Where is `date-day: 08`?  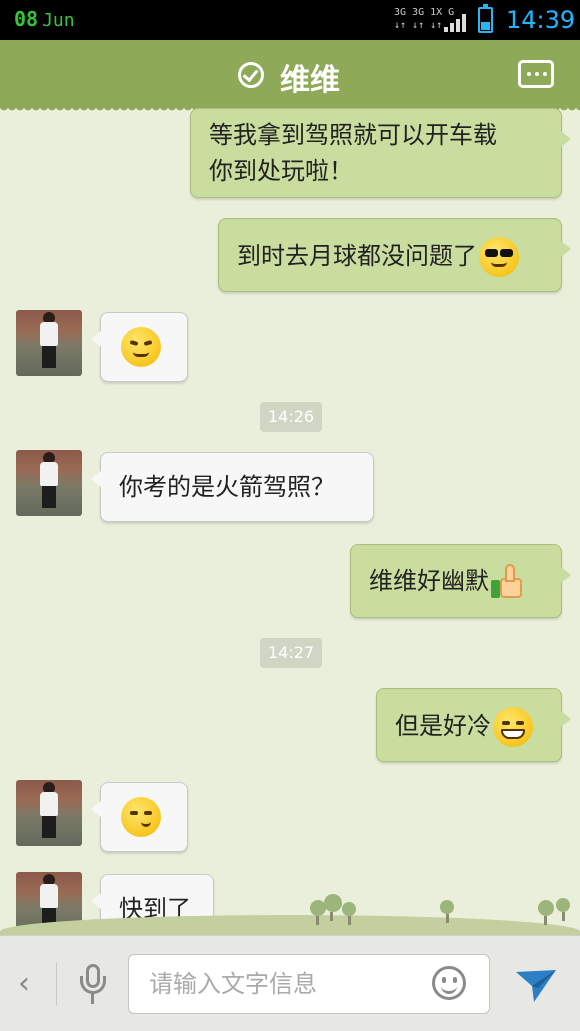 date-day: 08 is located at coordinates (26, 19).